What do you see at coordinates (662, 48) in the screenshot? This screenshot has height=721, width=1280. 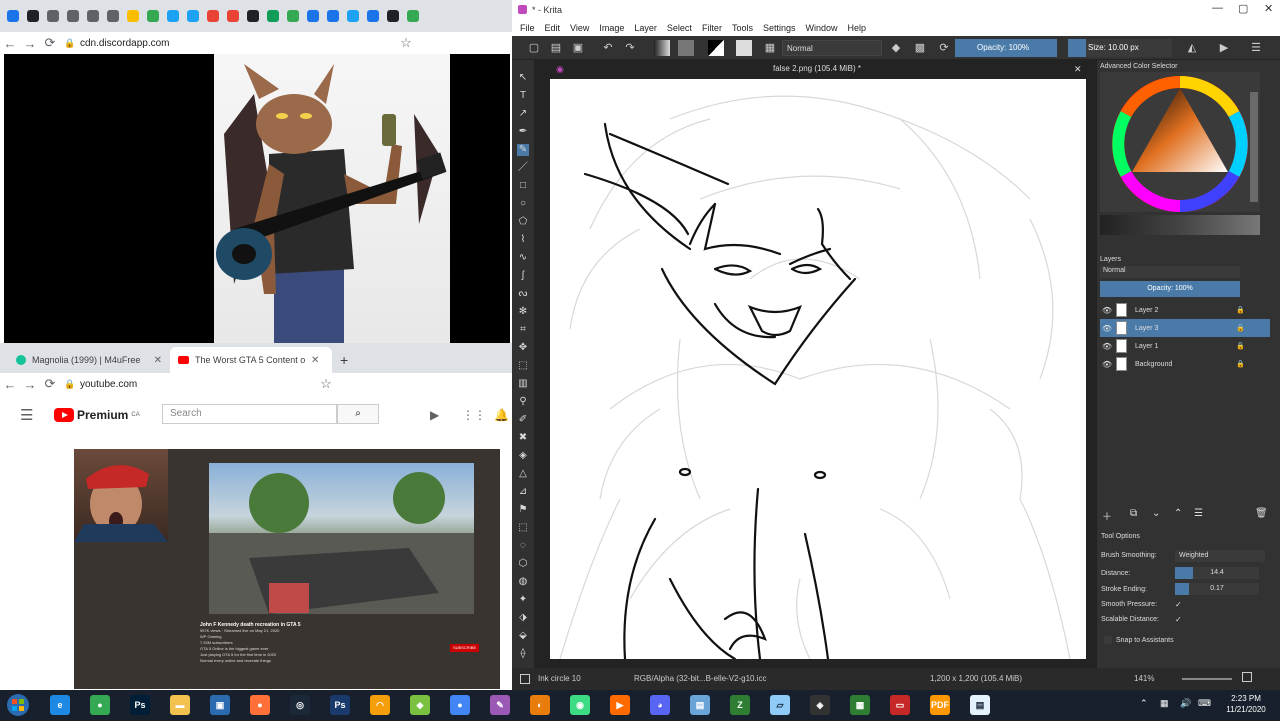 I see `gradient-icon` at bounding box center [662, 48].